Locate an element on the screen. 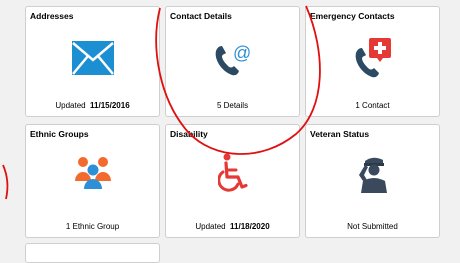 Image resolution: width=460 pixels, height=263 pixels. wheelchair-icon is located at coordinates (232, 173).